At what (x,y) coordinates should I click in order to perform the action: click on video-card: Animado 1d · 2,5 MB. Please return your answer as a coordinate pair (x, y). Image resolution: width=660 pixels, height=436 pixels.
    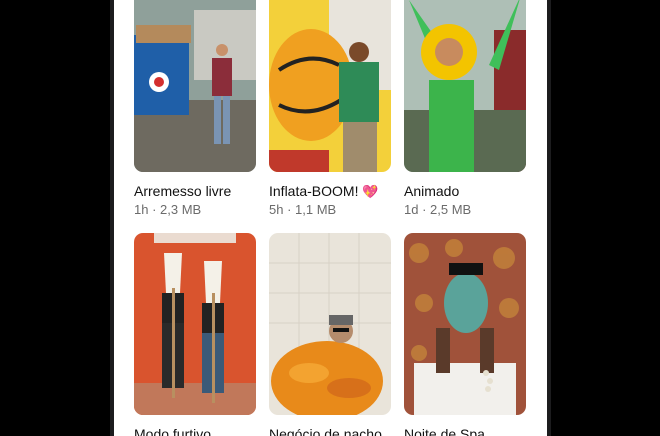
    Looking at the image, I should click on (465, 109).